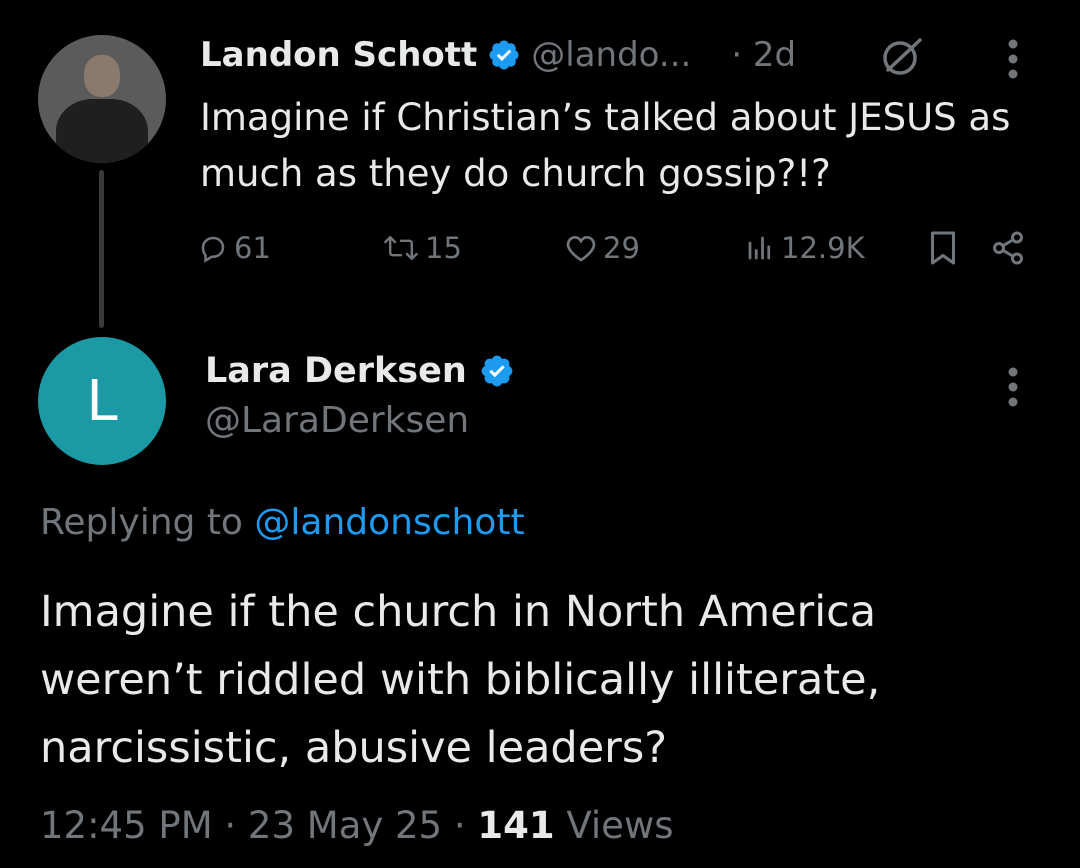 The width and height of the screenshot is (1080, 868). Describe the element at coordinates (345, 825) in the screenshot. I see `tweet-date: 23 May 25` at that location.